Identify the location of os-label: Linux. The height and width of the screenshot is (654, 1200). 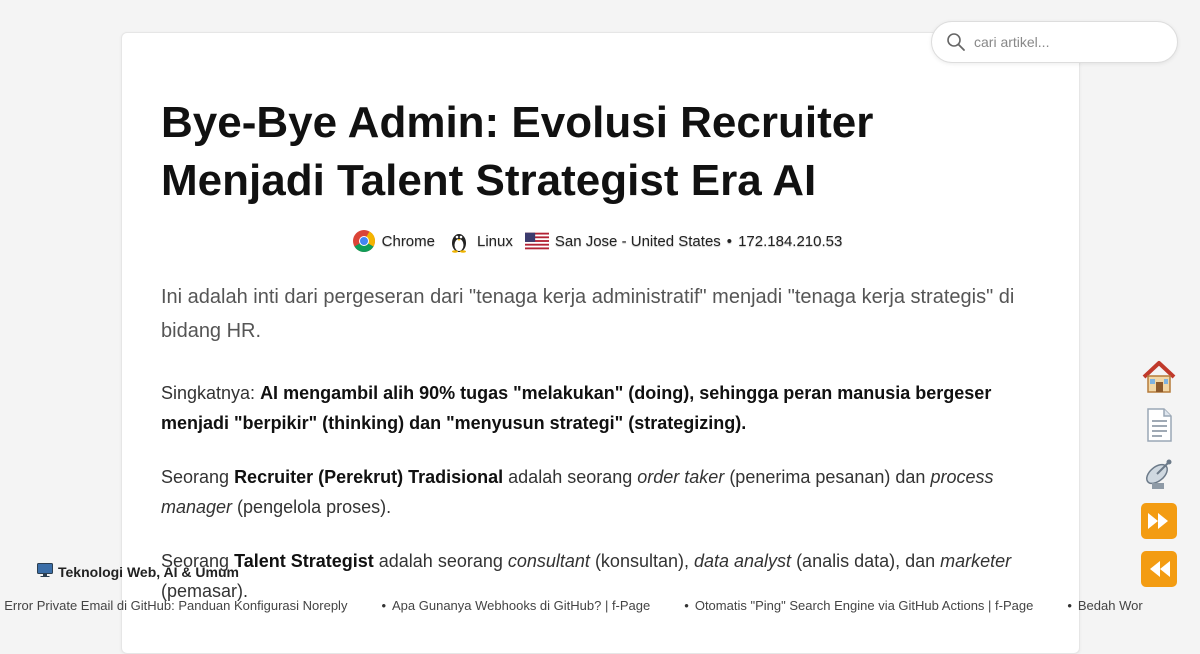
(495, 241).